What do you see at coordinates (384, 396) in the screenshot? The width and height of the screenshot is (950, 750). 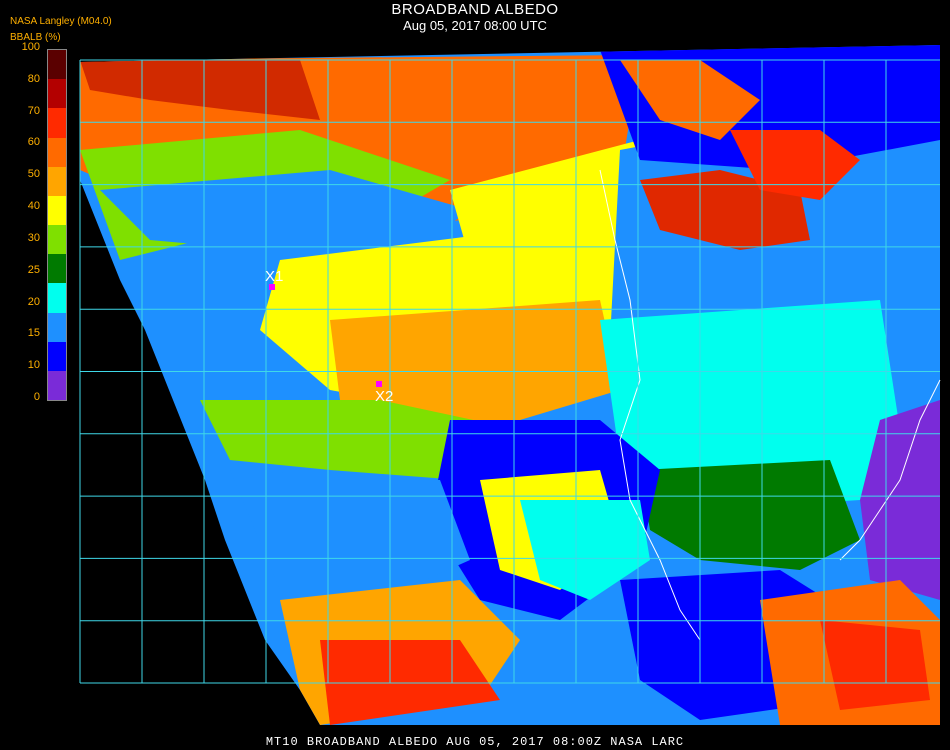 I see `marker-x2-label: X2` at bounding box center [384, 396].